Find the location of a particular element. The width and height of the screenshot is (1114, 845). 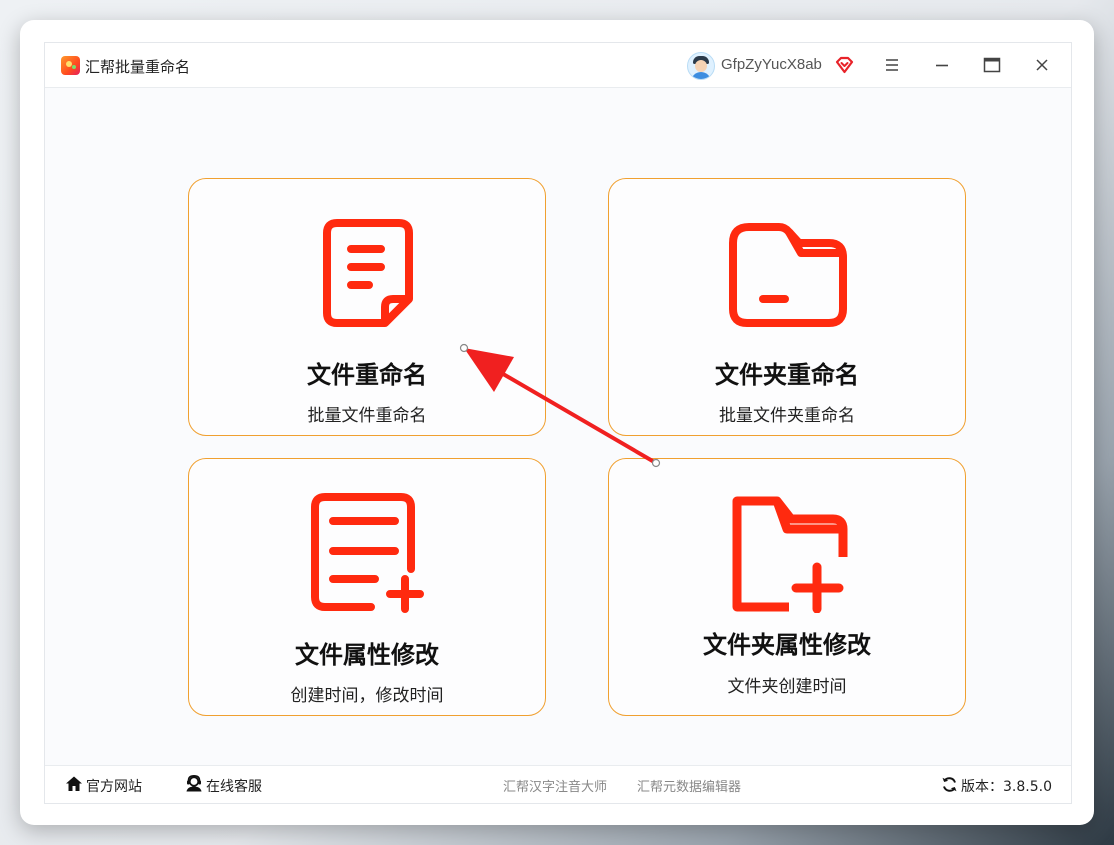

footer: 官方网站 在线客服 汇帮汉字注音大师 汇帮元数据编辑器 版本：3.8.5.0 is located at coordinates (558, 784).